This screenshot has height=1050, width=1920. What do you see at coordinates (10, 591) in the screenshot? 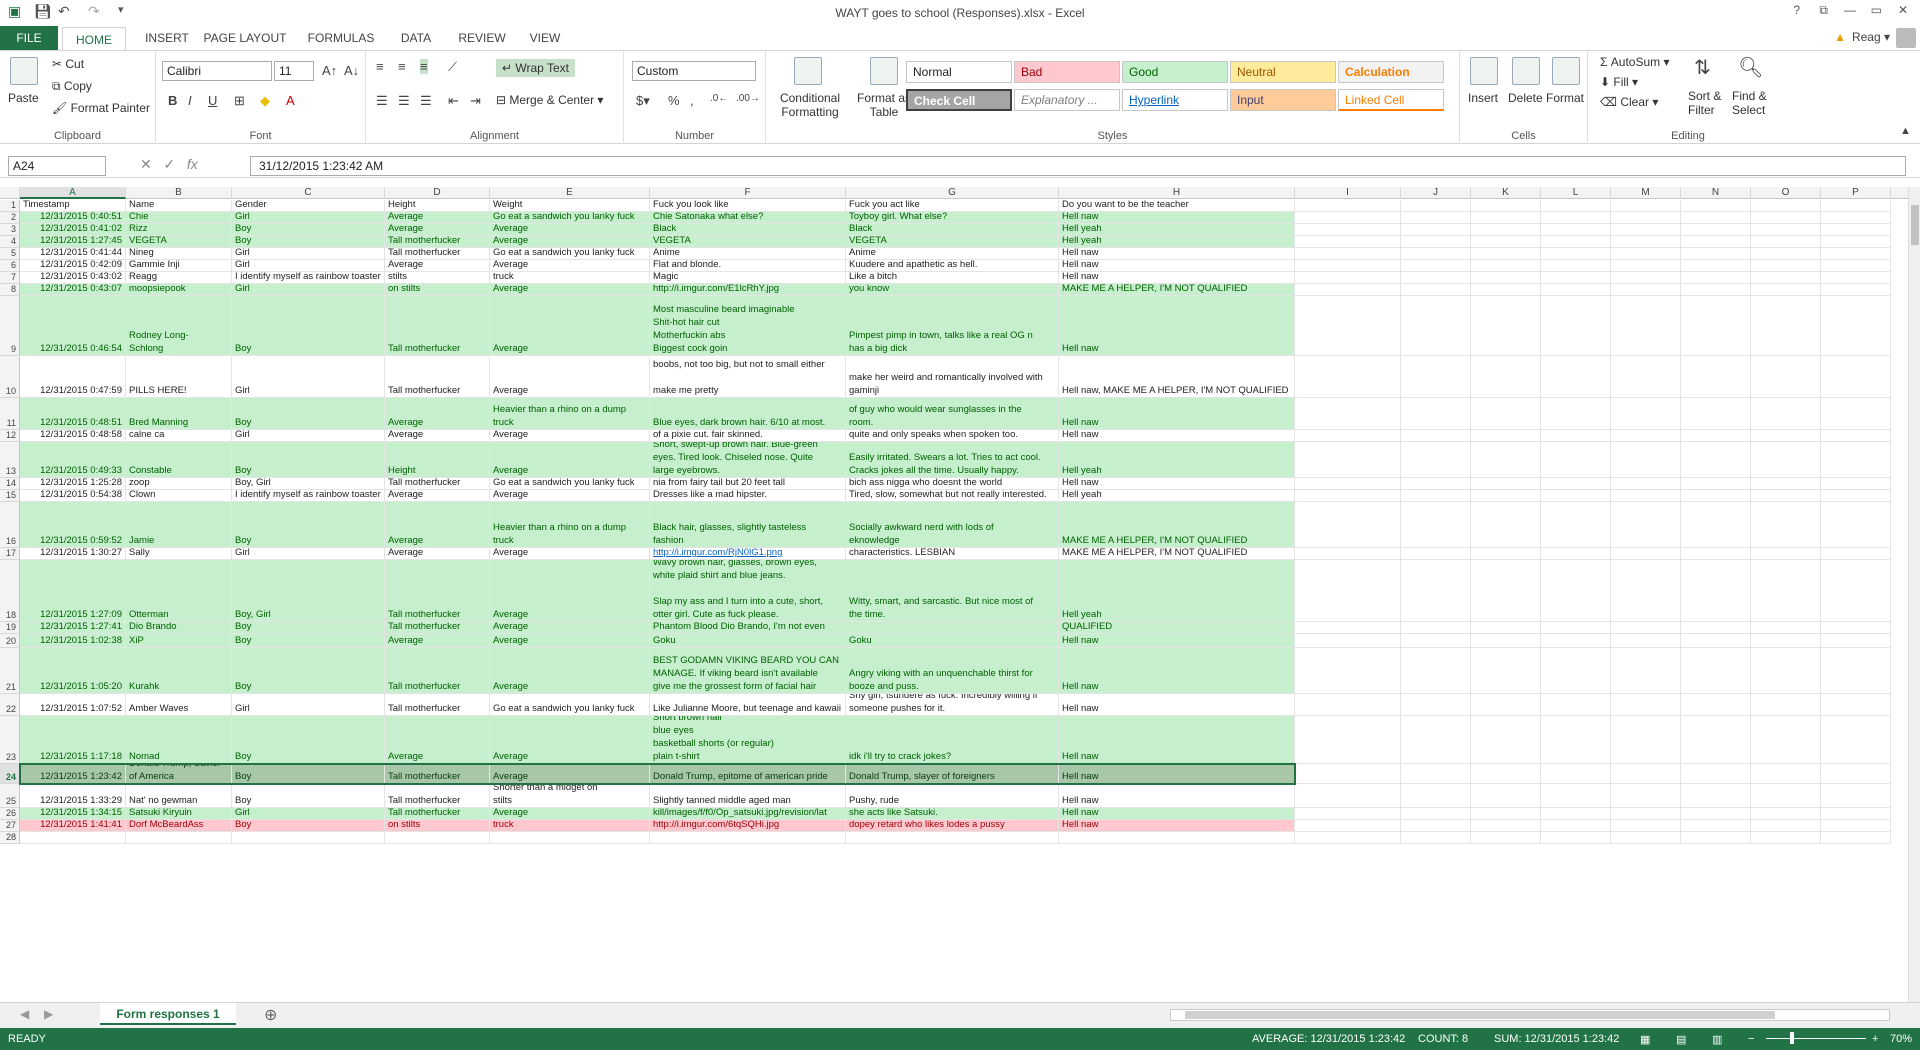
I see `row-header: 18` at bounding box center [10, 591].